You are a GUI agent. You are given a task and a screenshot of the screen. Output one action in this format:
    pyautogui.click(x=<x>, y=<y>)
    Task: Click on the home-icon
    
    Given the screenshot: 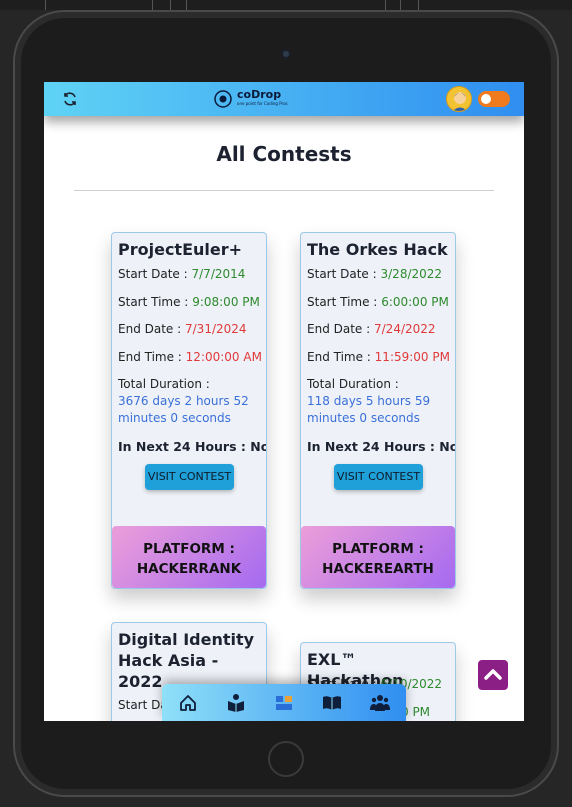 What is the action you would take?
    pyautogui.click(x=188, y=703)
    